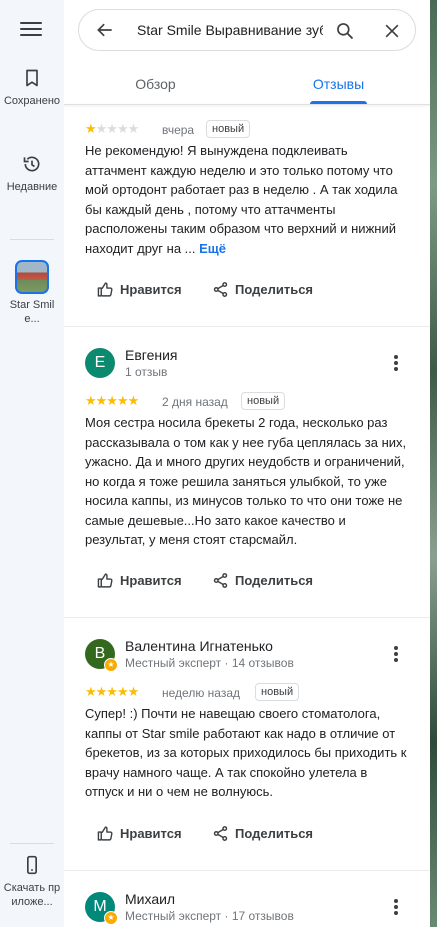 The height and width of the screenshot is (927, 437). What do you see at coordinates (230, 30) in the screenshot?
I see `search-input` at bounding box center [230, 30].